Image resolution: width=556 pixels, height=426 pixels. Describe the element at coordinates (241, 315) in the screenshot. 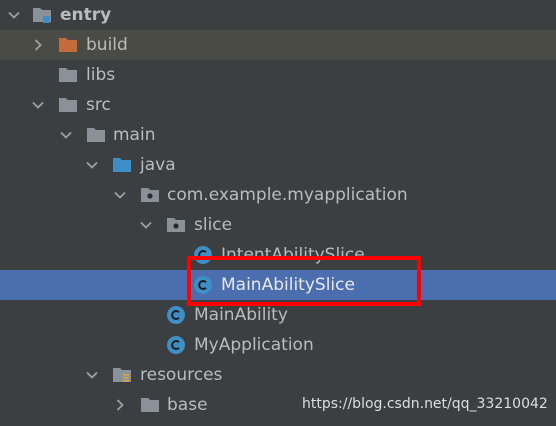

I see `tree-item-label: MainAbility` at that location.